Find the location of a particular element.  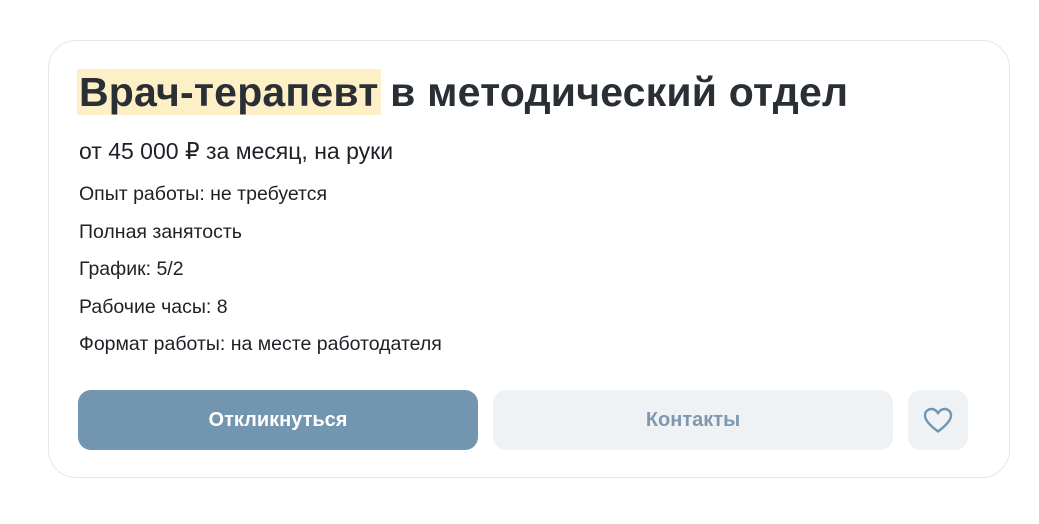

heart-icon is located at coordinates (938, 420).